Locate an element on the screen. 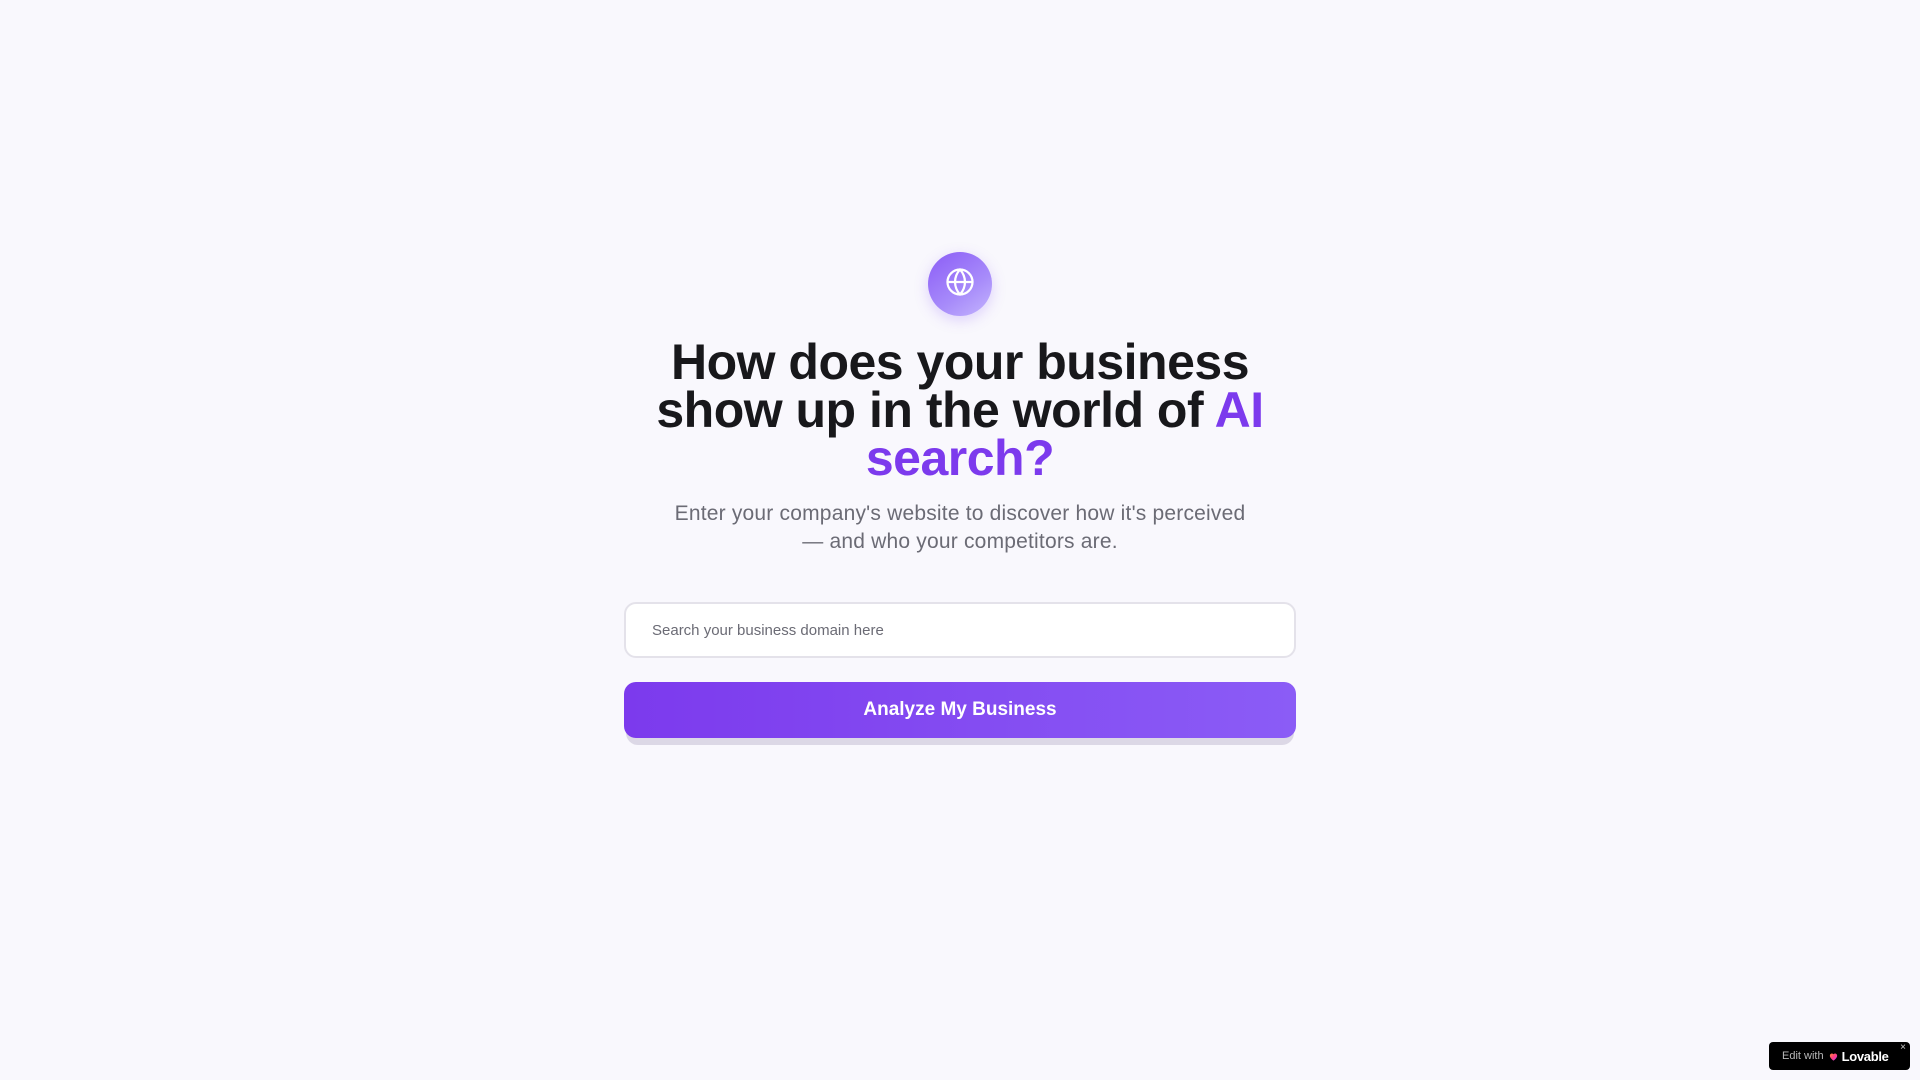 The height and width of the screenshot is (1080, 1920). close-icon: × is located at coordinates (1903, 1048).